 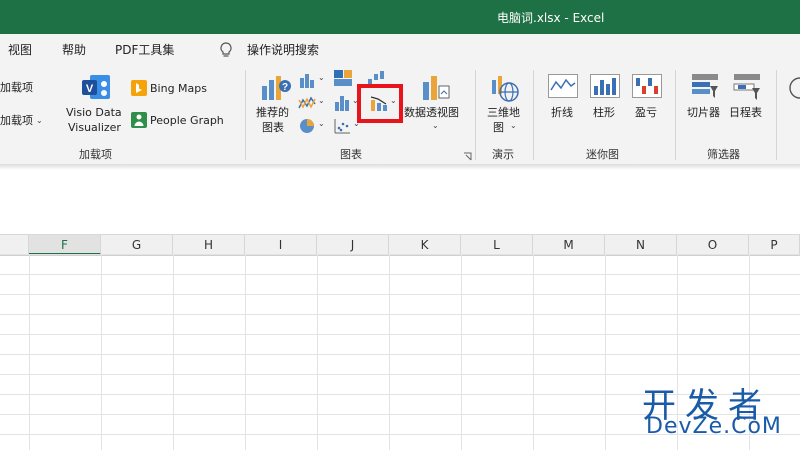 I want to click on get-addins-button: 加载项, so click(x=16, y=88).